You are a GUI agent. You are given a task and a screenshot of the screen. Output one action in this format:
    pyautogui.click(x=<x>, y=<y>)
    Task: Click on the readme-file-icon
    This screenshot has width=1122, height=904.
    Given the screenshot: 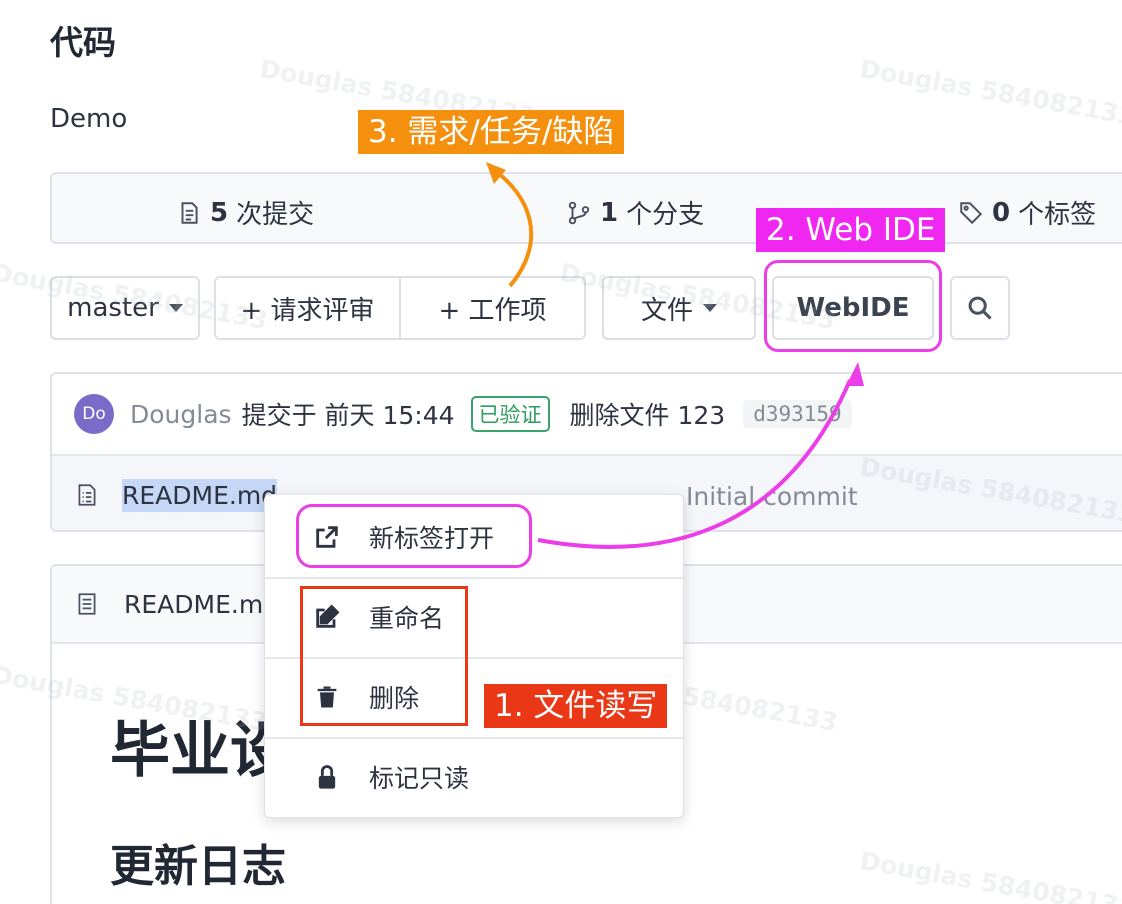 What is the action you would take?
    pyautogui.click(x=87, y=604)
    